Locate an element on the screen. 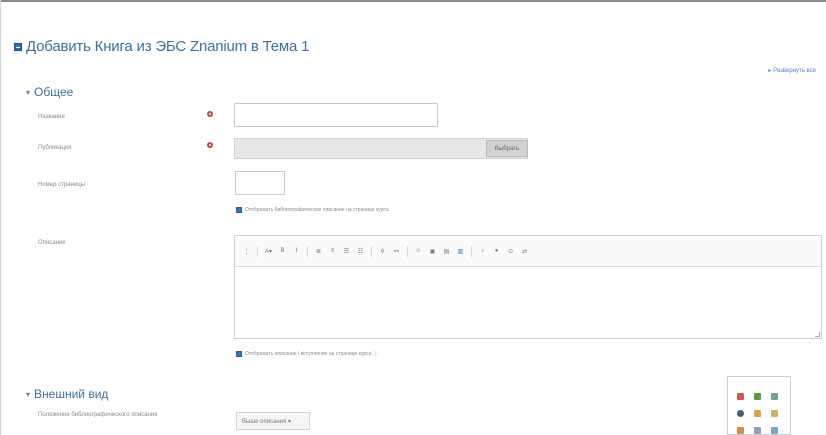 The height and width of the screenshot is (435, 826). record-audio-icon: ♪ is located at coordinates (482, 251).